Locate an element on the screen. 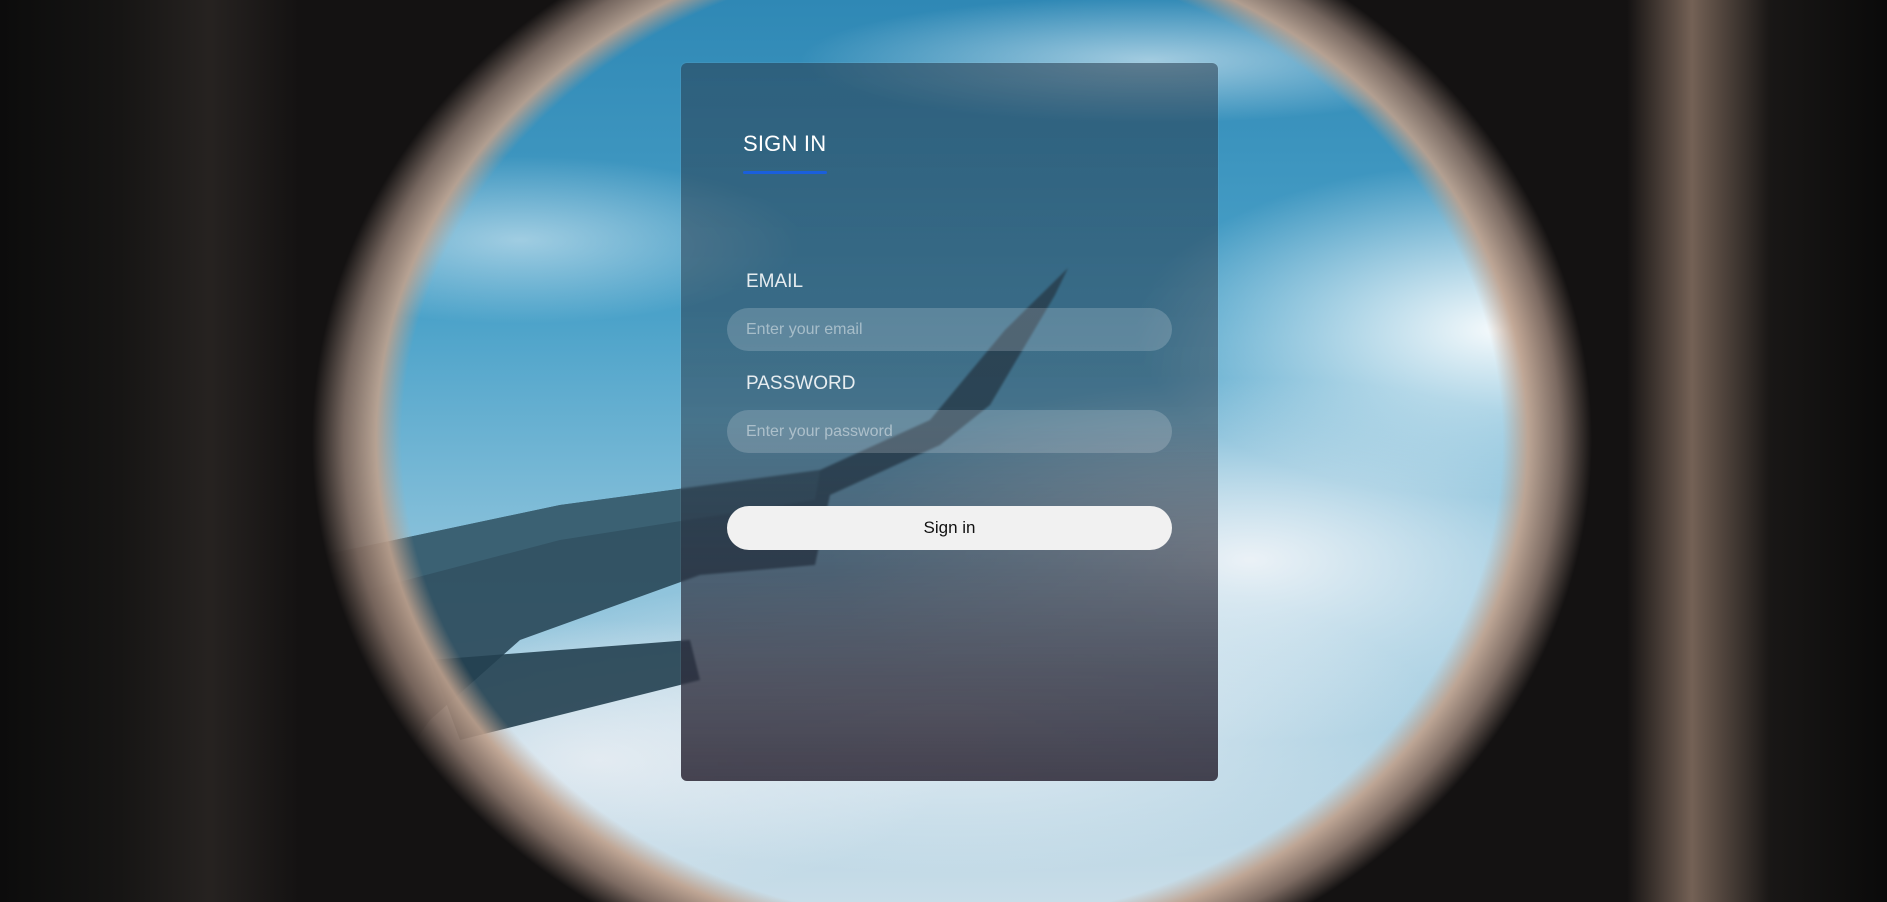 This screenshot has width=1887, height=902. title-underline is located at coordinates (785, 172).